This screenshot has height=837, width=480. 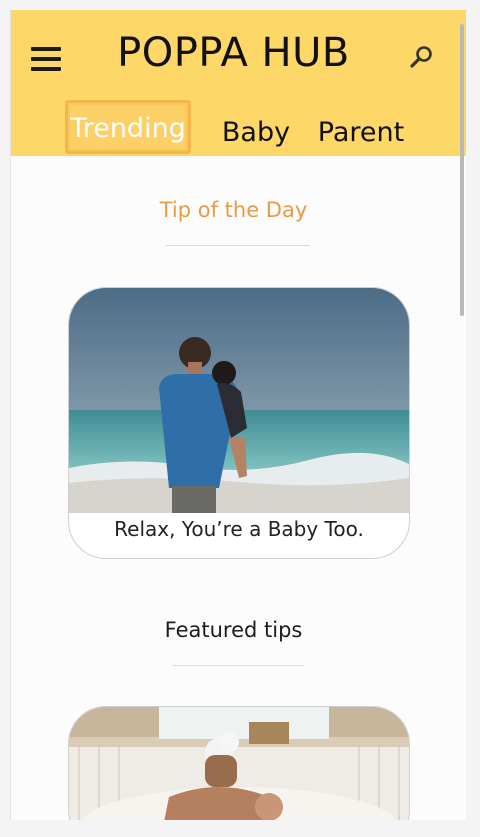 I want to click on tab-trending: Trending, so click(x=128, y=127).